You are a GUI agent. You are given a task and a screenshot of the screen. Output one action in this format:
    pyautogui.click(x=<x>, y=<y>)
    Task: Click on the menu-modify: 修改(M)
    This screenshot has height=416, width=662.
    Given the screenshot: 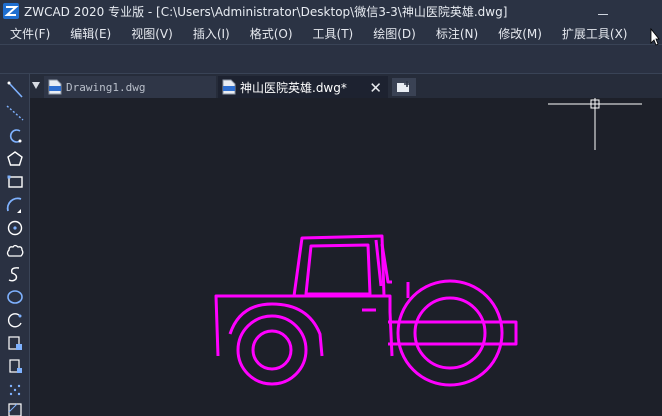 What is the action you would take?
    pyautogui.click(x=520, y=33)
    